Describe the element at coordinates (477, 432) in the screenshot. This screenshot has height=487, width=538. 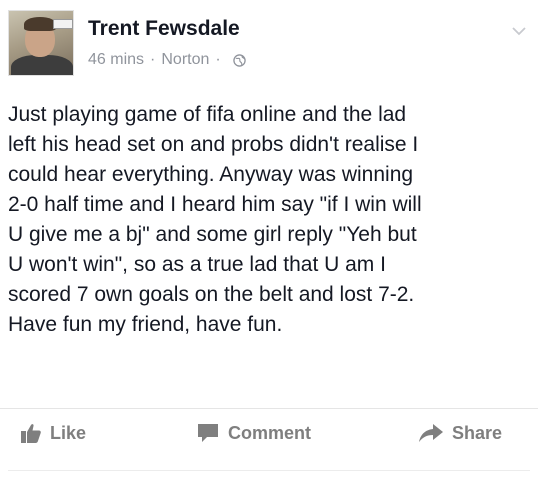
I see `share-label: Share` at that location.